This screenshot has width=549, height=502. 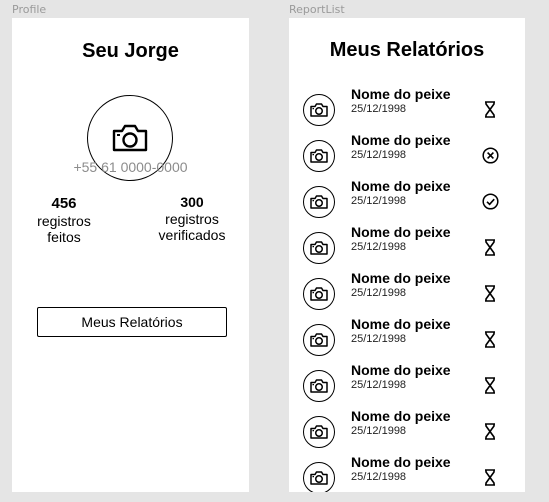 What do you see at coordinates (130, 51) in the screenshot?
I see `profile-name: Seu Jorge` at bounding box center [130, 51].